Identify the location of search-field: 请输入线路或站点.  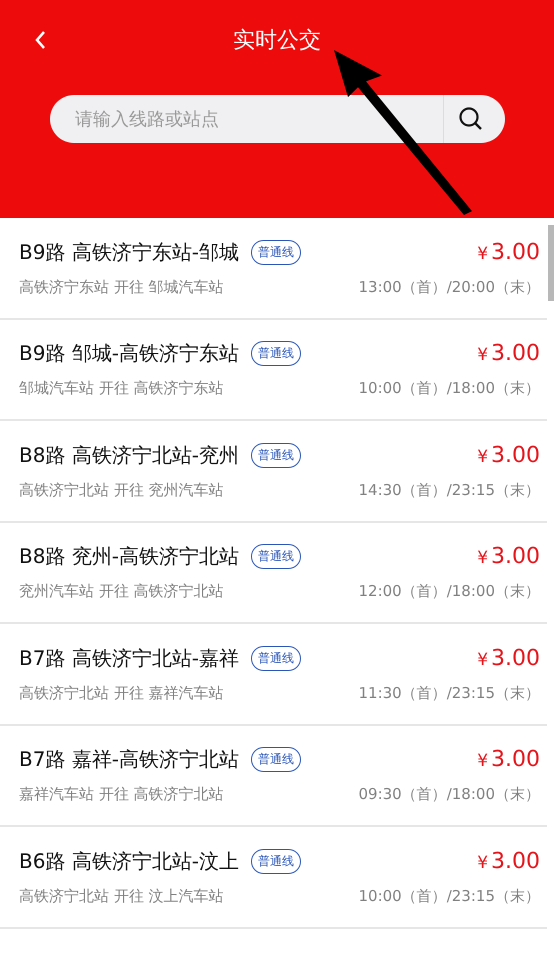
(246, 119).